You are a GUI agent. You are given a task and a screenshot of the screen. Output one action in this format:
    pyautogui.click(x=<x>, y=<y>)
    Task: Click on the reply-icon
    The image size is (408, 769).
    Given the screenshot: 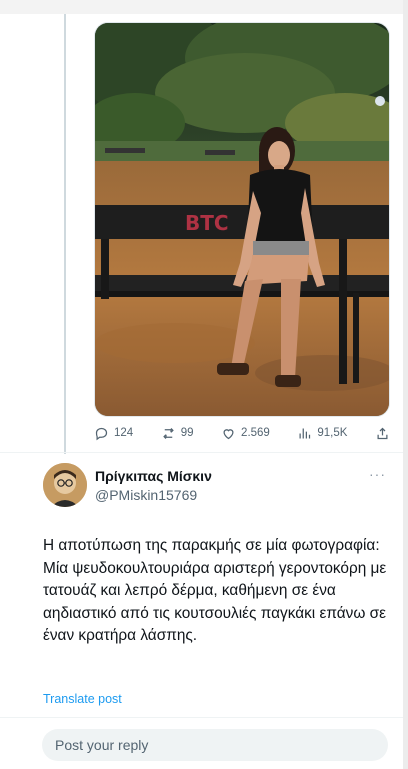 What is the action you would take?
    pyautogui.click(x=101, y=433)
    